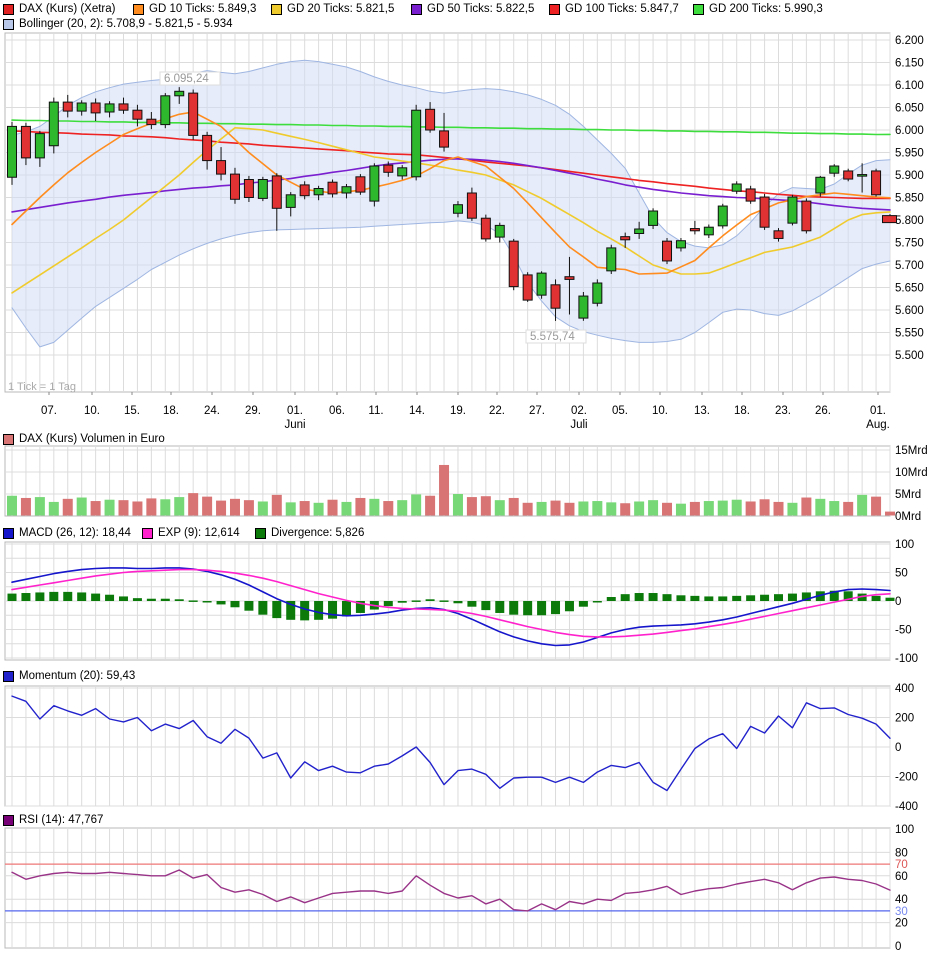 The width and height of the screenshot is (940, 958). Describe the element at coordinates (212, 411) in the screenshot. I see `svg-text: 24.` at that location.